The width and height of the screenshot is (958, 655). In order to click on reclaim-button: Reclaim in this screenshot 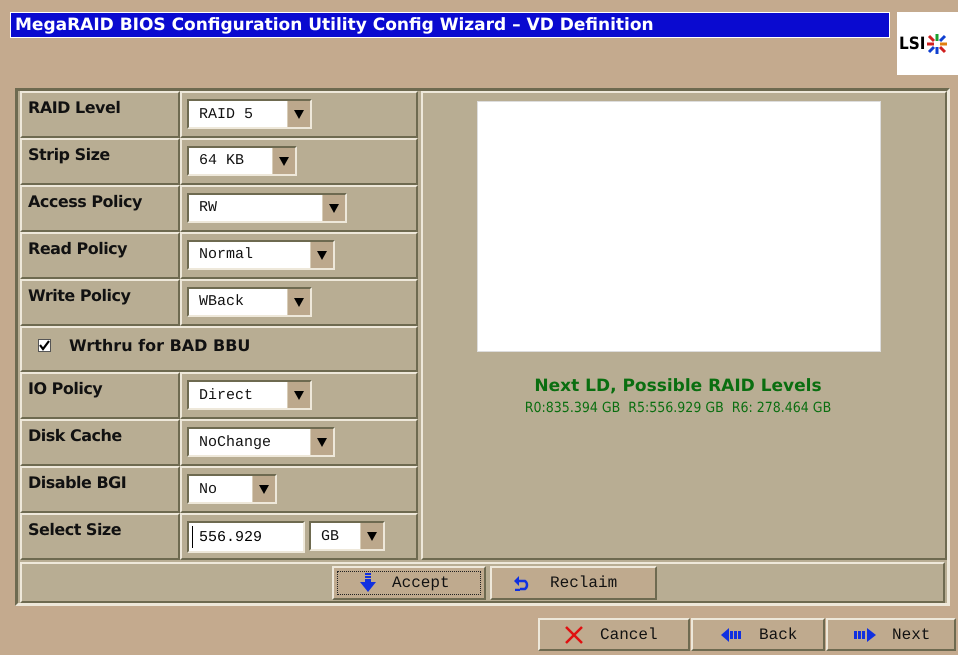, I will do `click(573, 583)`.